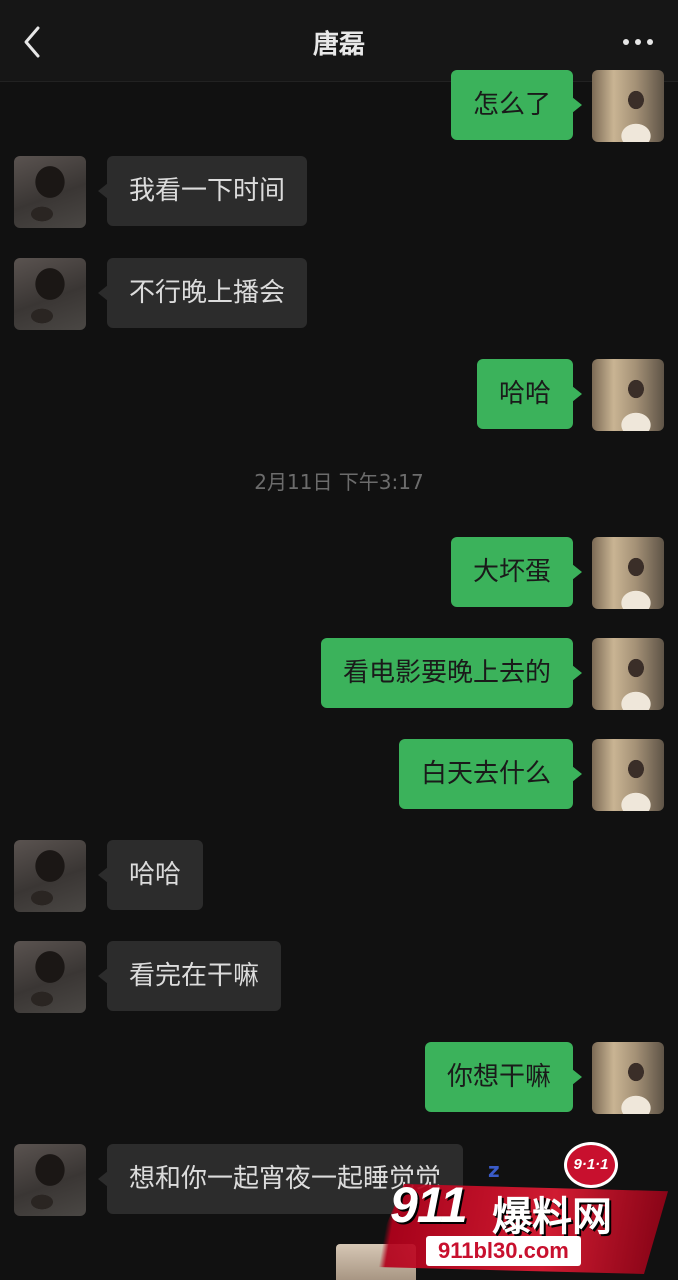  I want to click on message-bubble: 大坏蛋, so click(516, 572).